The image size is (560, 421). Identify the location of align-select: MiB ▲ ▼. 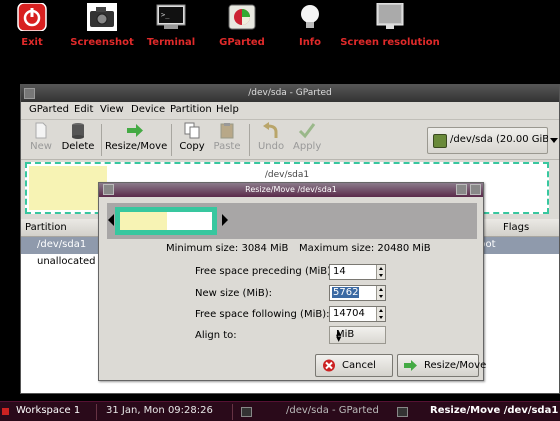
(357, 335).